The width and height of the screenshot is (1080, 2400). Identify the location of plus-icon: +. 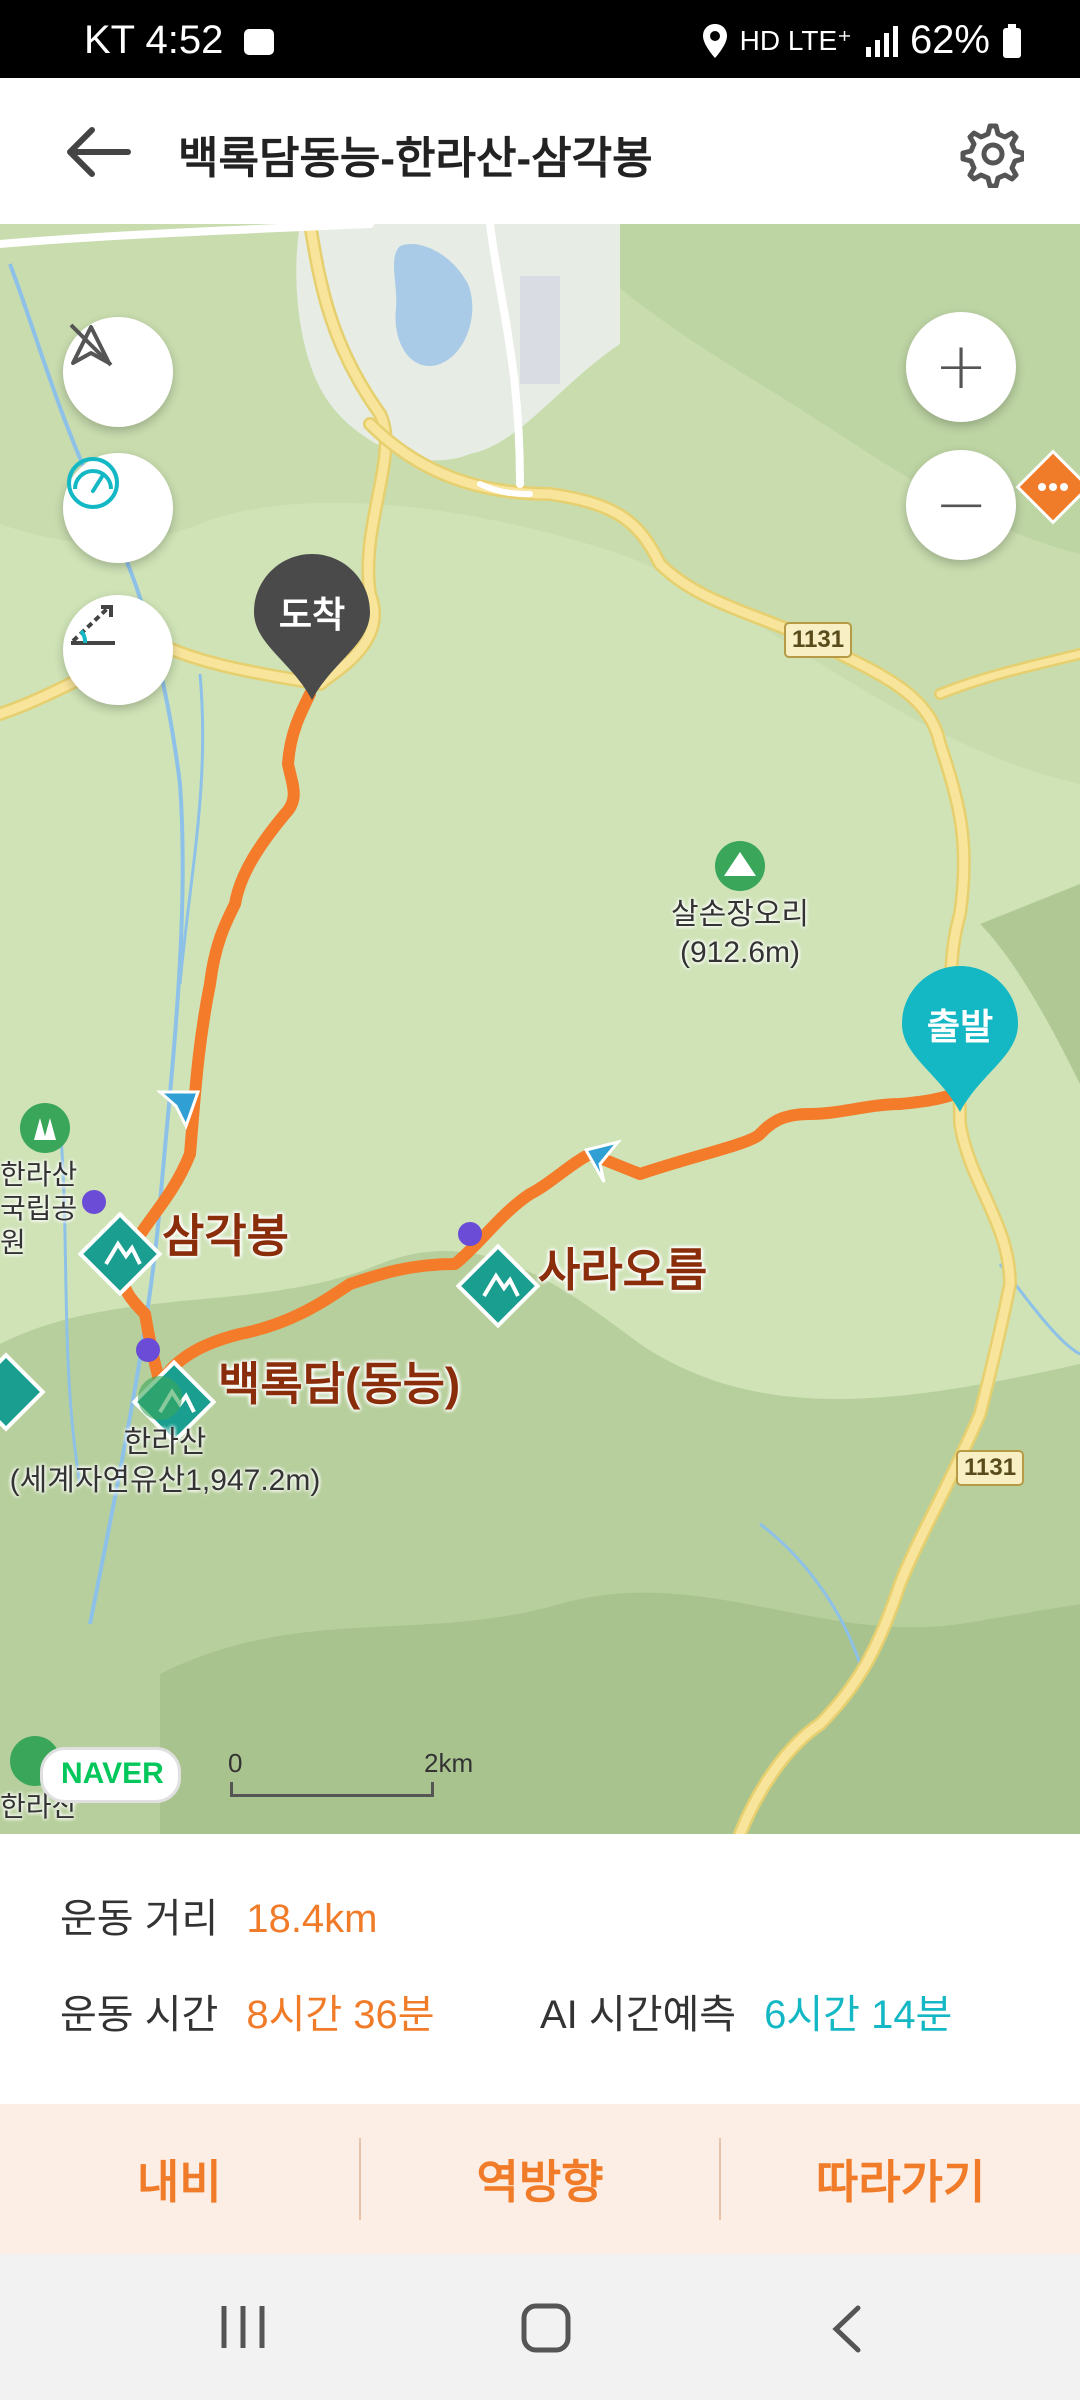
(961, 367).